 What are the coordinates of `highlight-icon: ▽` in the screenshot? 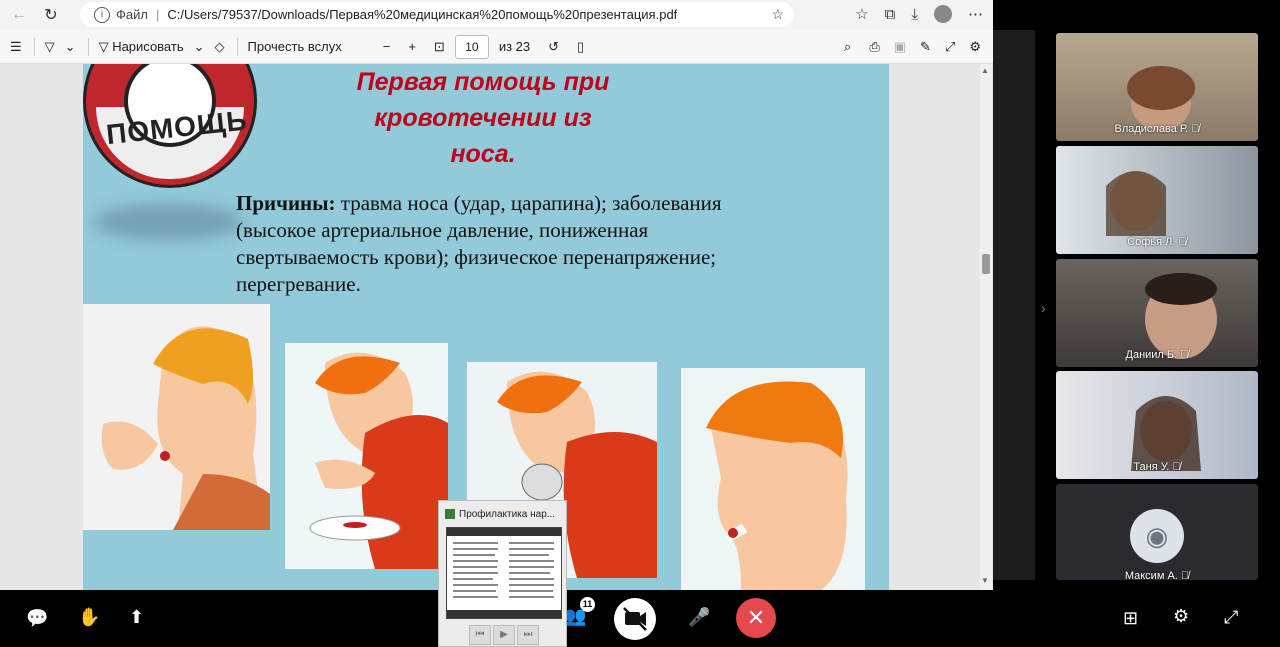 It's located at (50, 47).